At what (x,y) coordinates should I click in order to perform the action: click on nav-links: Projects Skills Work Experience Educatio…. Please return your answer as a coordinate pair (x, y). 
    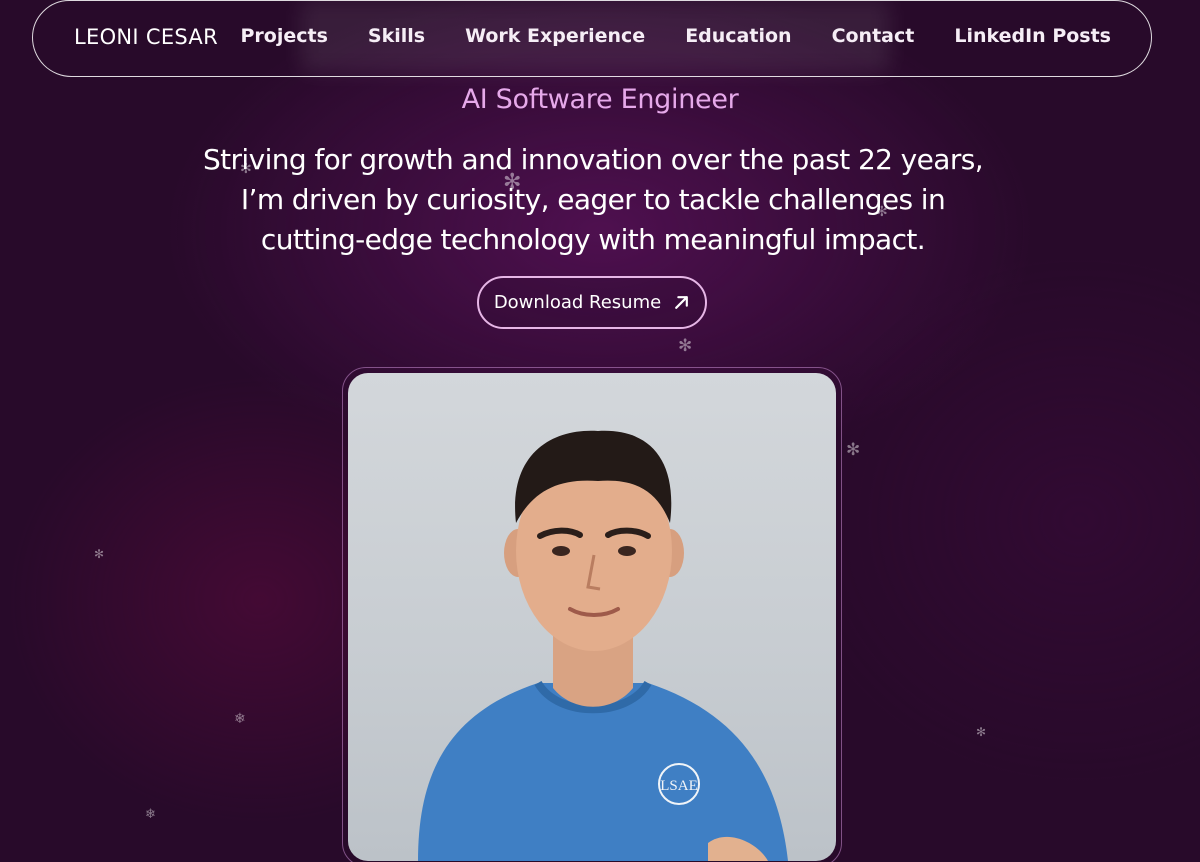
    Looking at the image, I should click on (675, 36).